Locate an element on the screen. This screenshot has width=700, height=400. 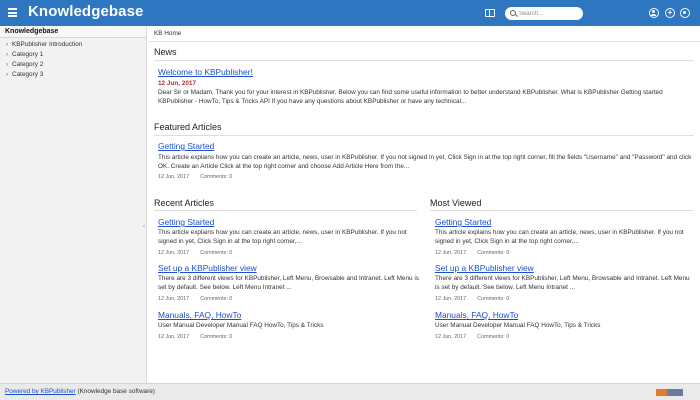
rss-badge-icon is located at coordinates (669, 392).